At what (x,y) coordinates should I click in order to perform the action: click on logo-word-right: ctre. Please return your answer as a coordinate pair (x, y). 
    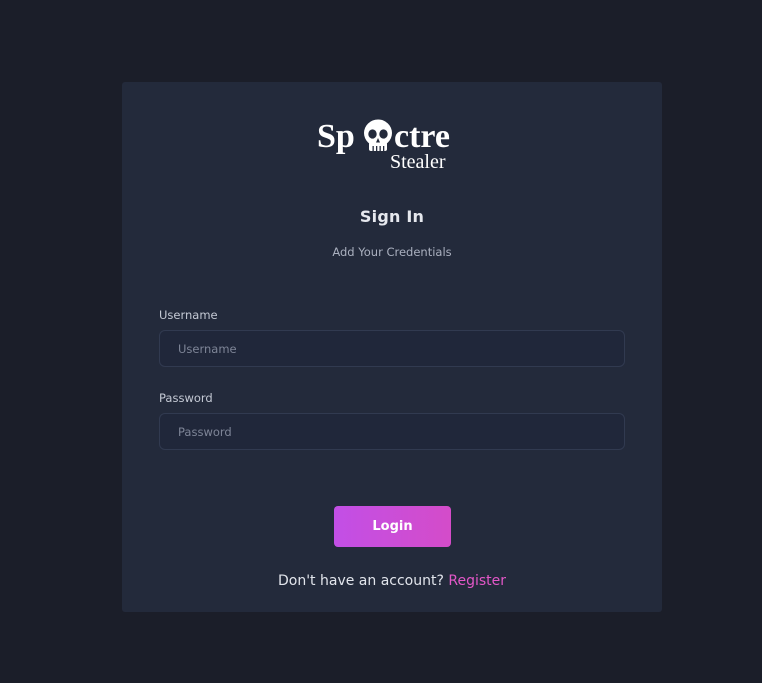
    Looking at the image, I should click on (422, 136).